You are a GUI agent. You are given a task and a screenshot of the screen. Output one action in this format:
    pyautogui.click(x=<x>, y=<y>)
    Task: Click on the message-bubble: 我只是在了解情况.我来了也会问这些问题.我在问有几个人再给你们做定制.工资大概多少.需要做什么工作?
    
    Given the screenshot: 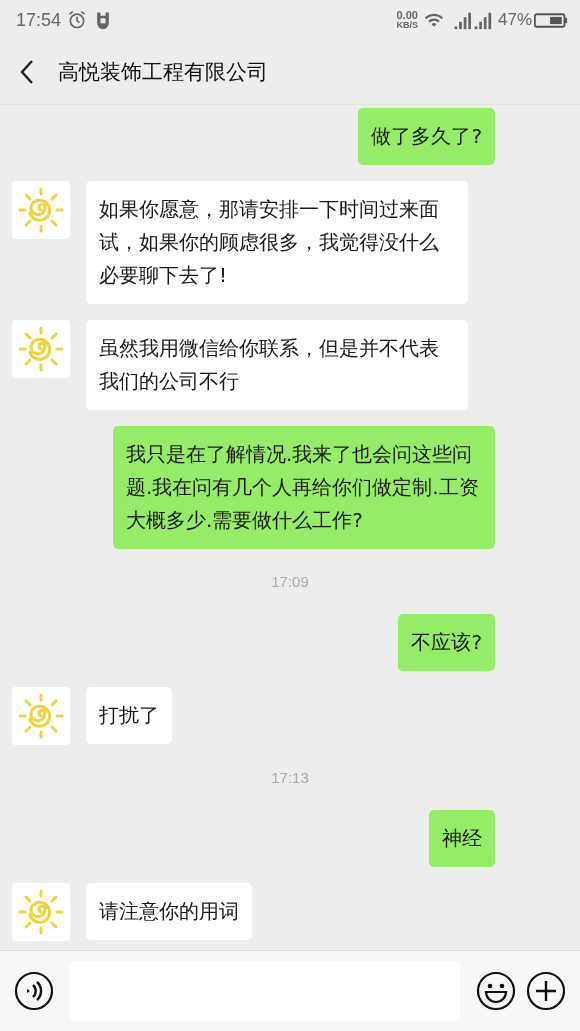 What is the action you would take?
    pyautogui.click(x=304, y=487)
    